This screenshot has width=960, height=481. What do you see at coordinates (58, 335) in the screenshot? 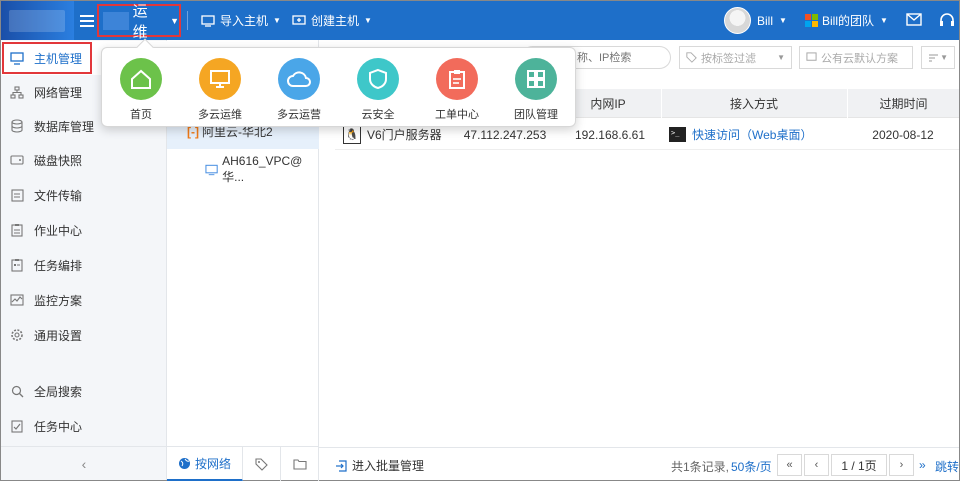
I see `sidebar-item-label: 通用设置` at bounding box center [58, 335].